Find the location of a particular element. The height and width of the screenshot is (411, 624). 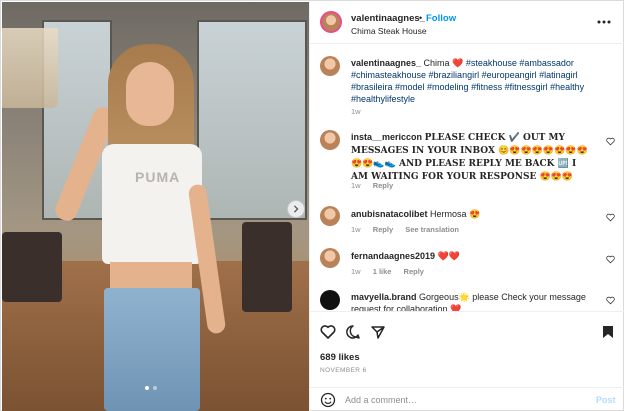

comment-text: anubisnatacolibet Hermosa 😍 is located at coordinates (471, 214).